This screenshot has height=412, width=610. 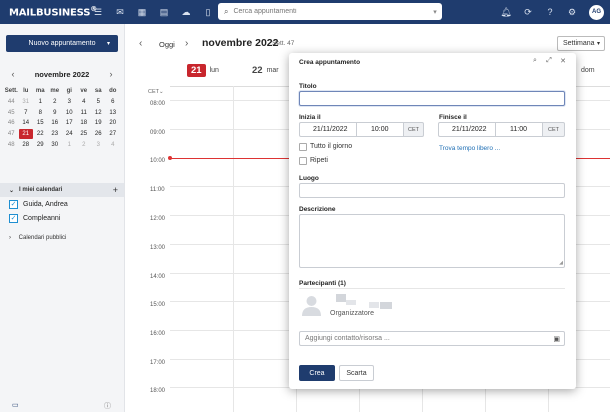 What do you see at coordinates (142, 12) in the screenshot?
I see `calendar-icon: ▦` at bounding box center [142, 12].